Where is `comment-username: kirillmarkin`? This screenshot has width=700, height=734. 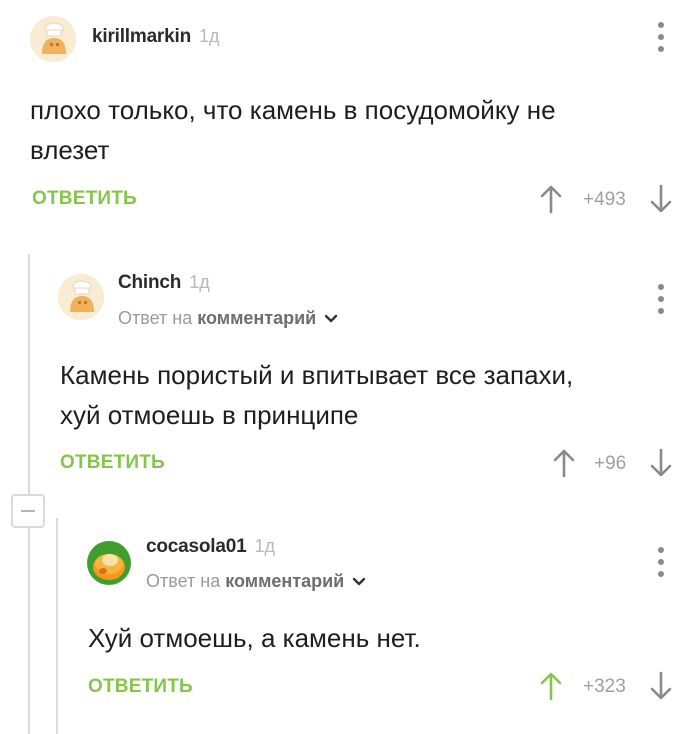 comment-username: kirillmarkin is located at coordinates (141, 37).